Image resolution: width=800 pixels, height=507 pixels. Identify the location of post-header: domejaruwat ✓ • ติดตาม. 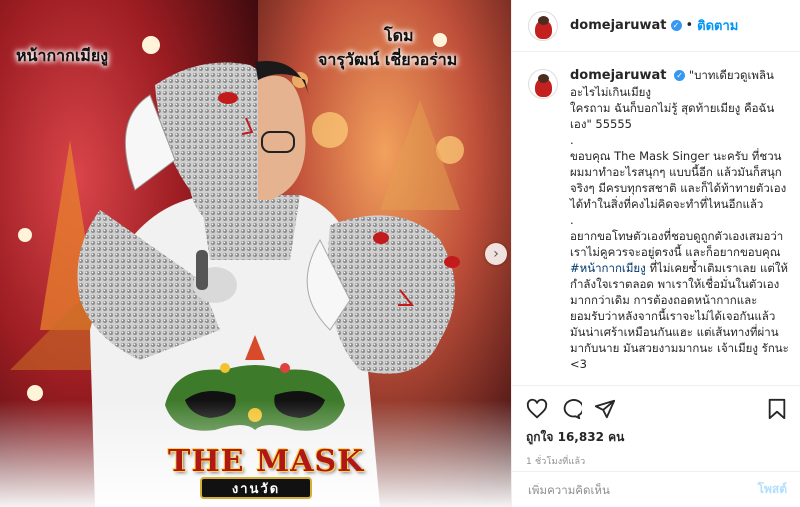
(656, 26).